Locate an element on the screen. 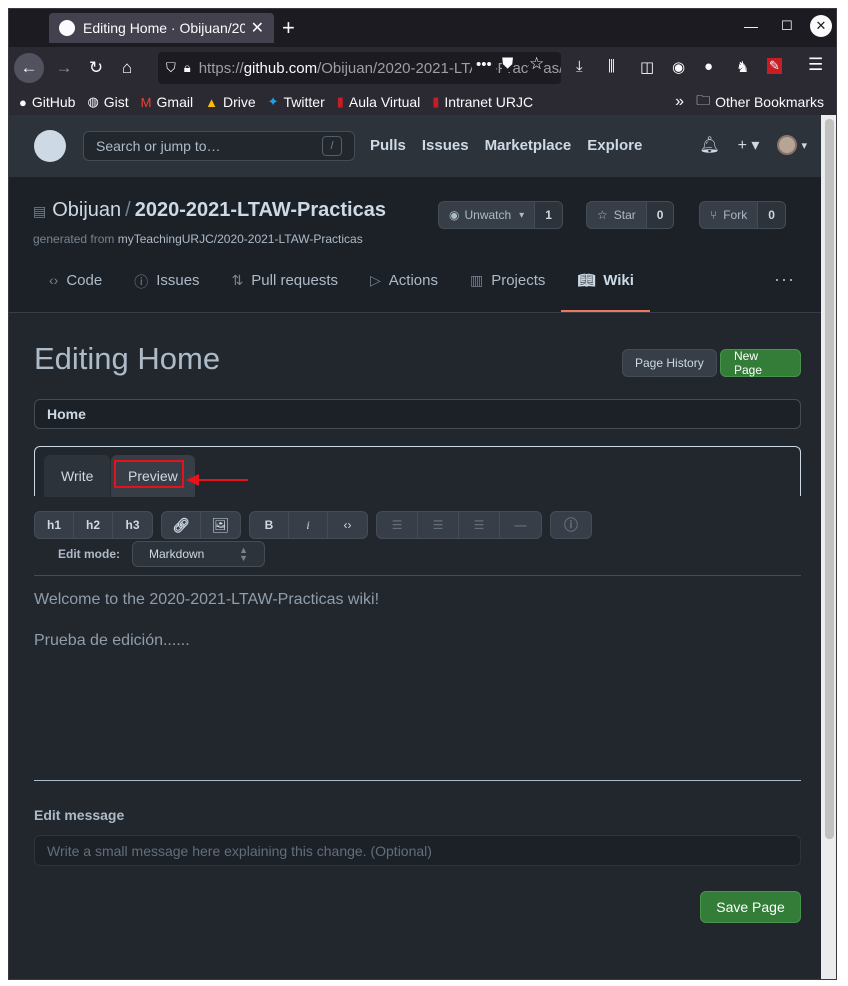 The width and height of the screenshot is (848, 986). bookmark-aula-virtual: ▮ Aula Virtual is located at coordinates (379, 102).